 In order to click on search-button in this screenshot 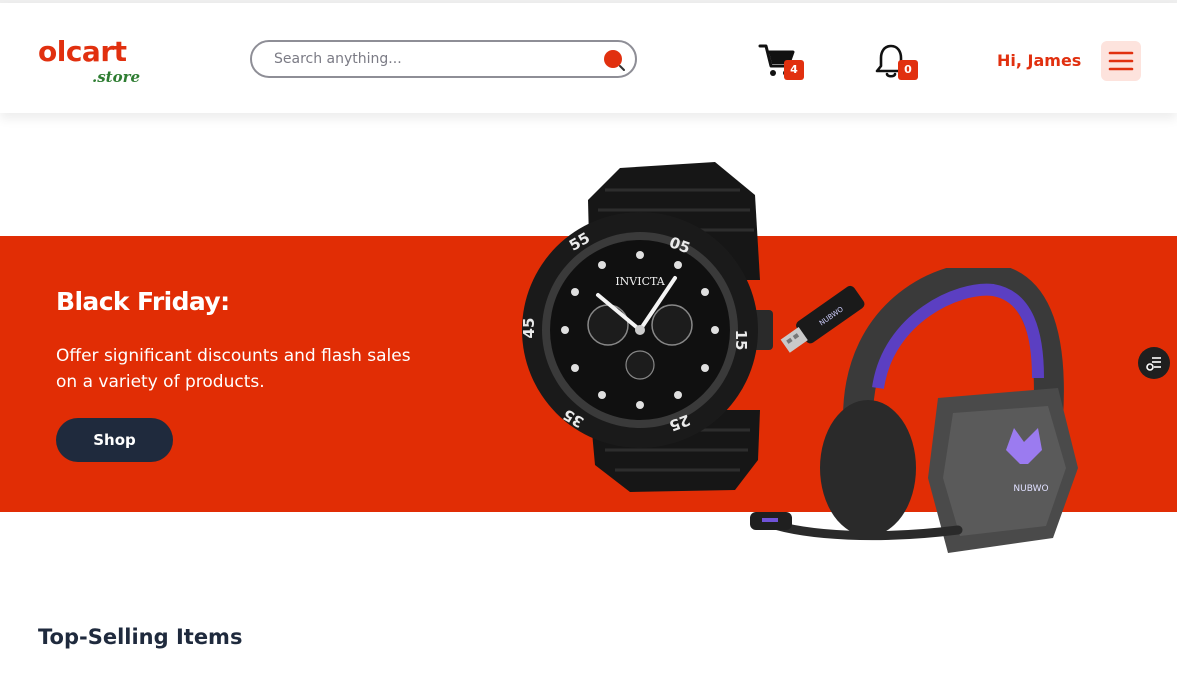, I will do `click(614, 60)`.